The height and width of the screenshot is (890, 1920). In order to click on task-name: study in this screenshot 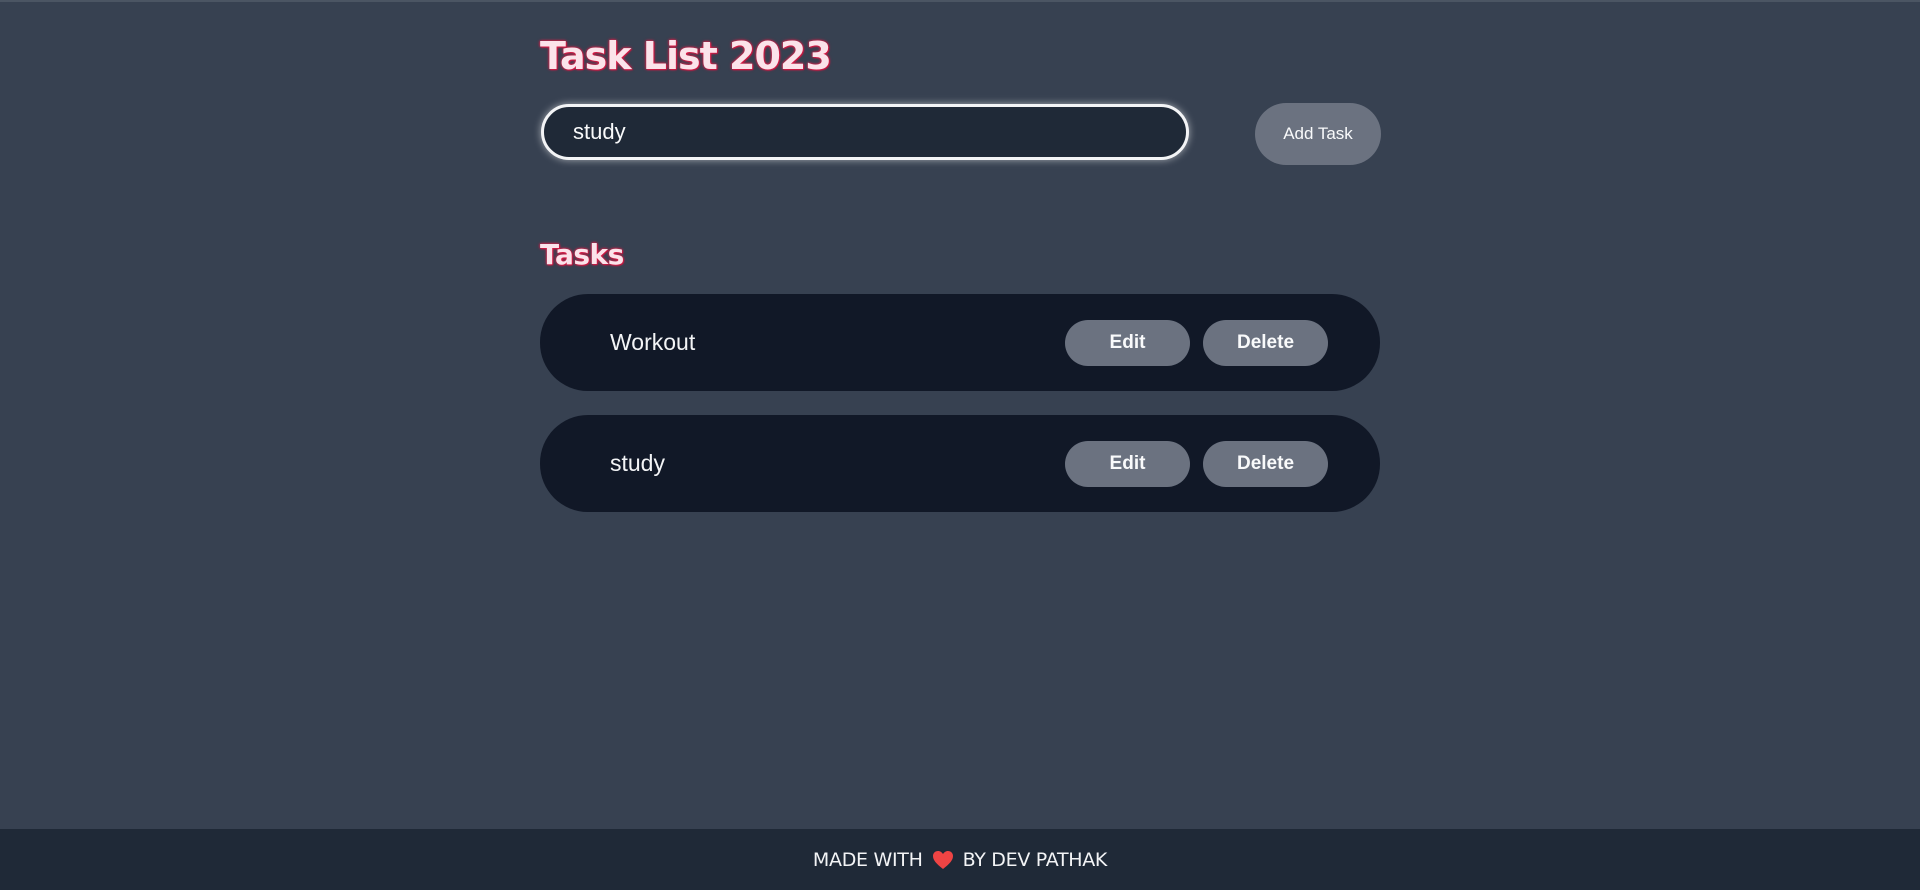, I will do `click(637, 463)`.